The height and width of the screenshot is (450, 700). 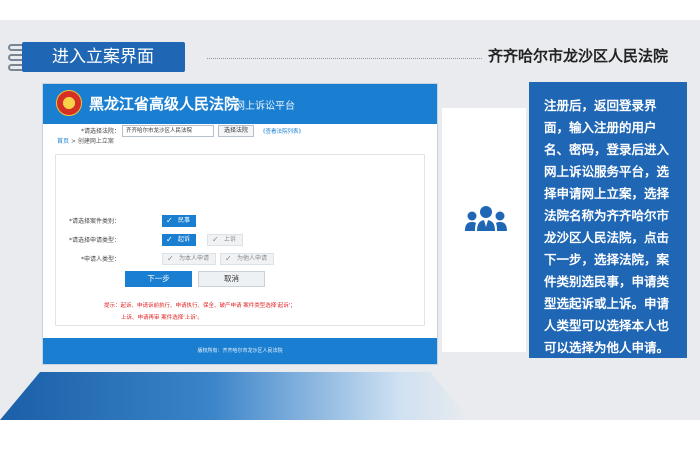 What do you see at coordinates (94, 240) in the screenshot?
I see `apply-type-label: *请选择申请类型：` at bounding box center [94, 240].